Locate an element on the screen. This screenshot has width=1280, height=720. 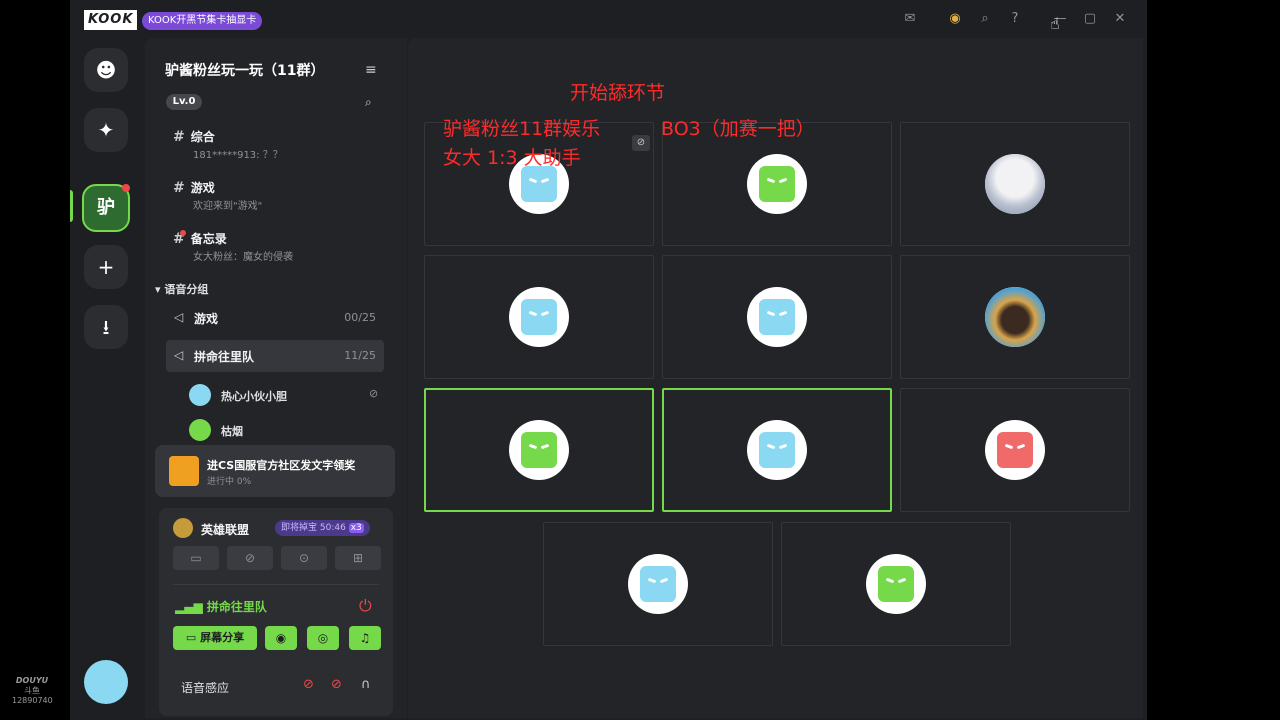
connected-channel-name: 拼命往里队 is located at coordinates (236, 607).